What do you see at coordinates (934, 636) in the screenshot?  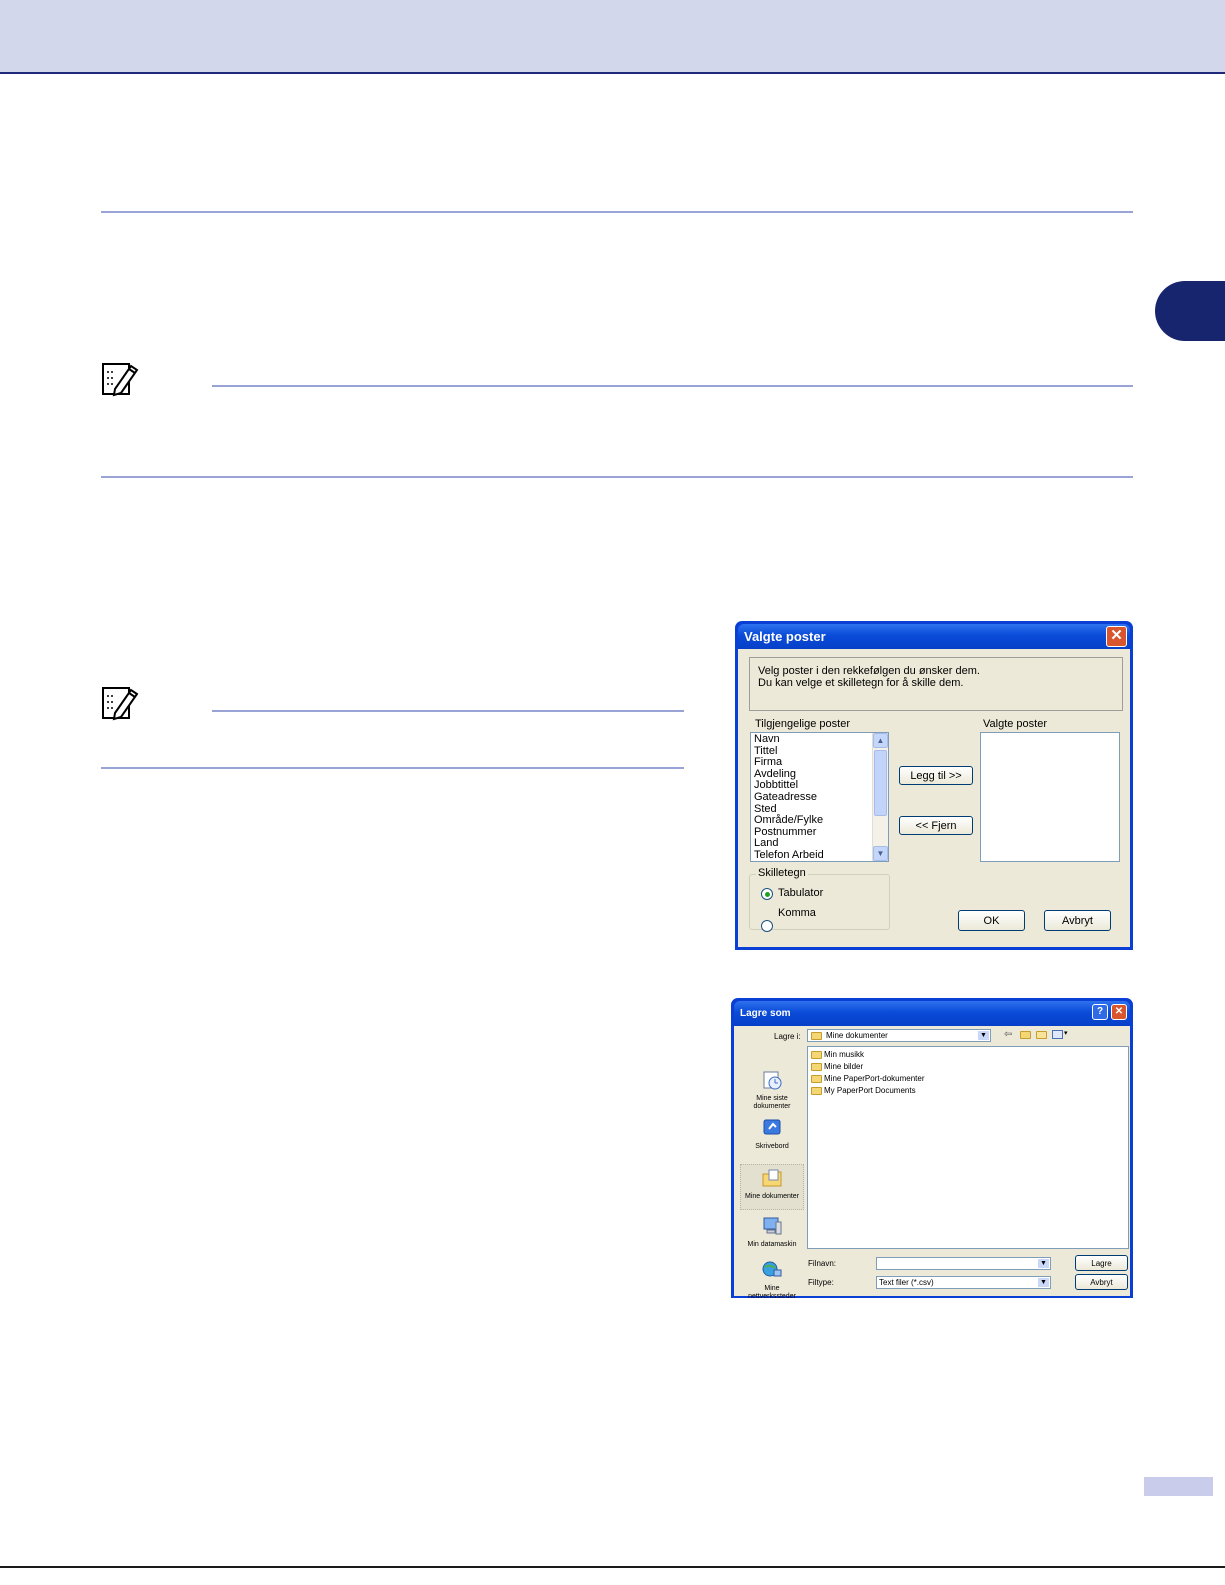 I see `dialog-title-bar: Valgte poster ✕` at bounding box center [934, 636].